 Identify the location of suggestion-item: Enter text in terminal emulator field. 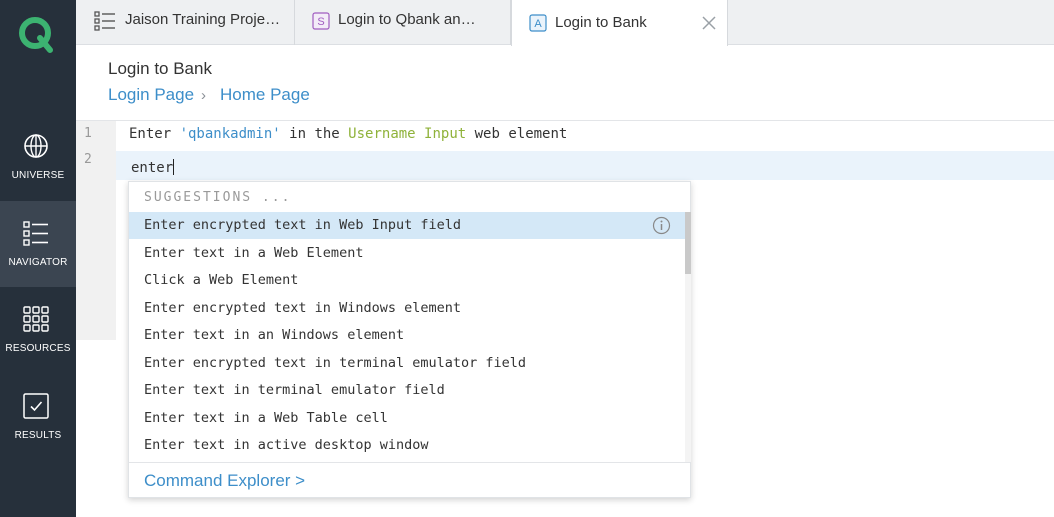
(407, 390).